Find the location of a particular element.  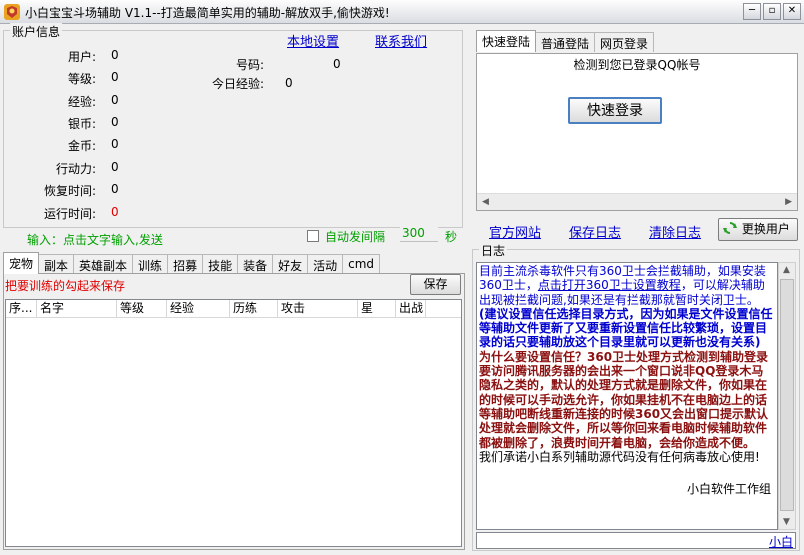

gold-value: 0 is located at coordinates (115, 144).